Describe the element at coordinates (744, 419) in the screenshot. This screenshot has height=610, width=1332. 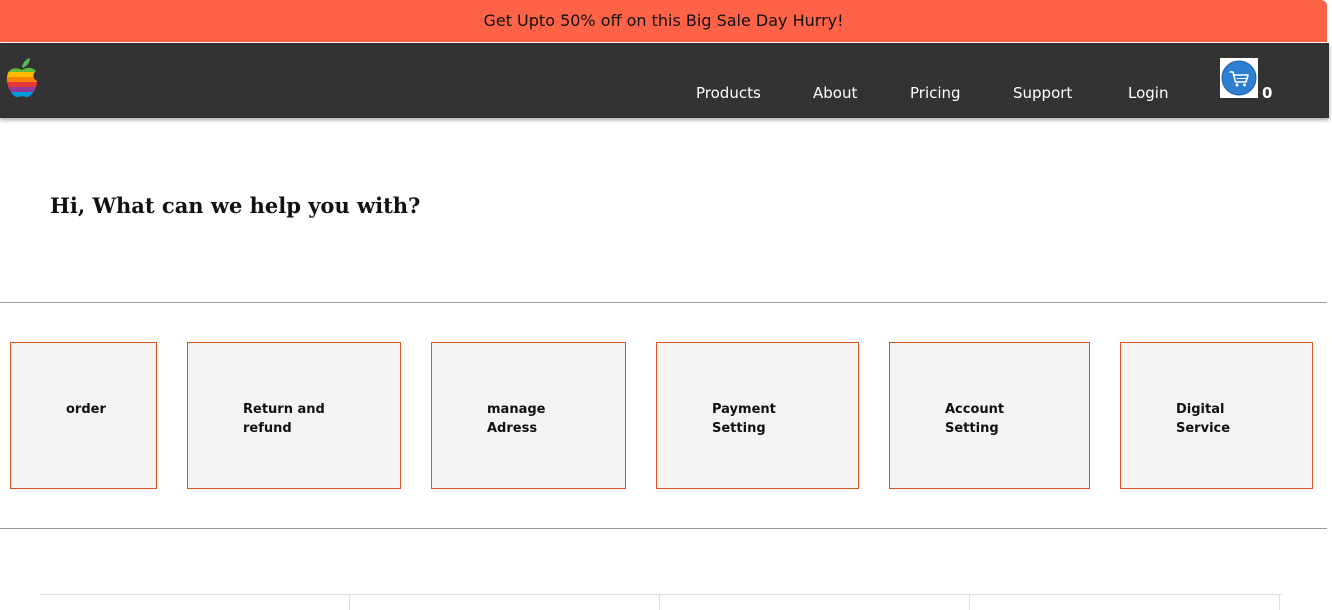
I see `help-card-label: Payment Setting` at that location.